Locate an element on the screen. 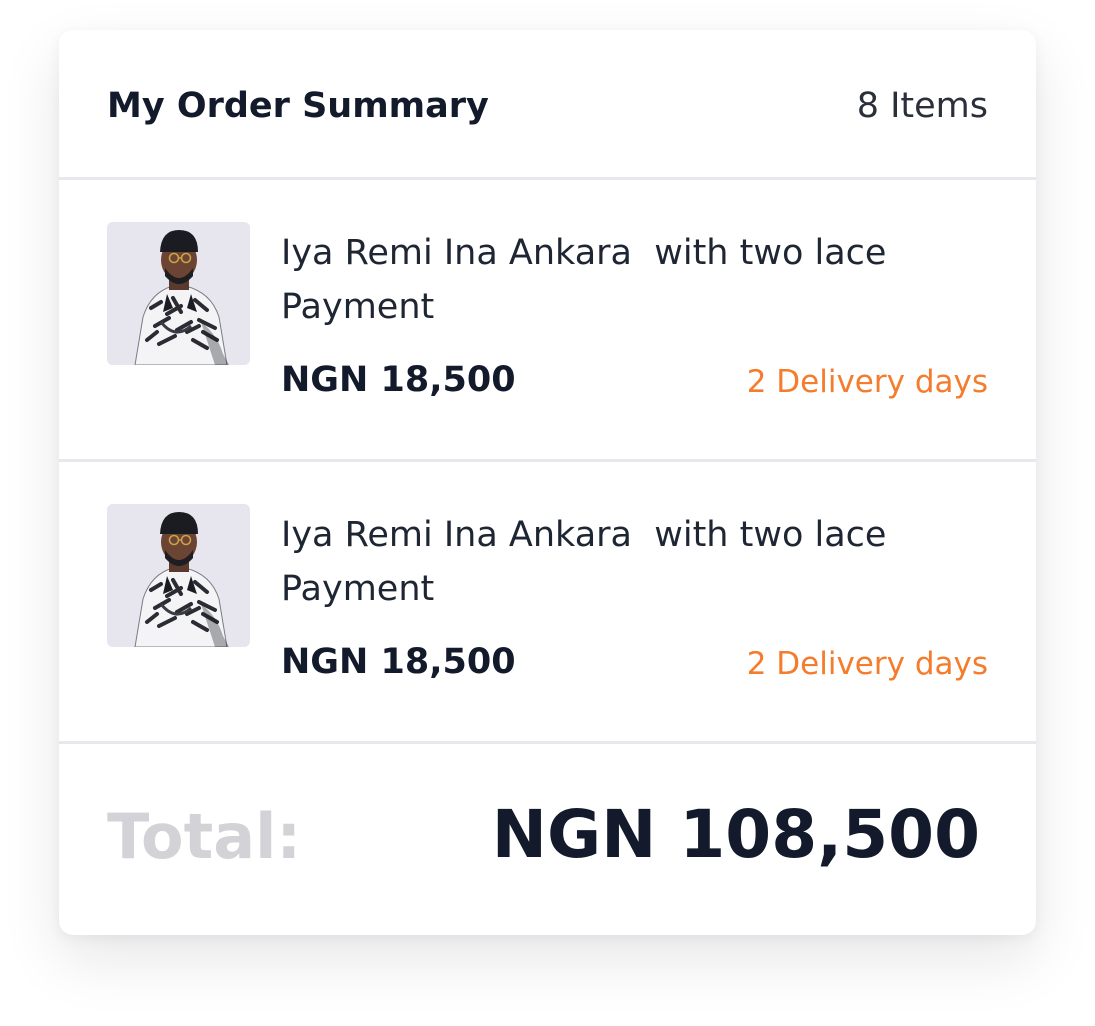 This screenshot has width=1095, height=1026. total-value: NGN 108,500 is located at coordinates (735, 834).